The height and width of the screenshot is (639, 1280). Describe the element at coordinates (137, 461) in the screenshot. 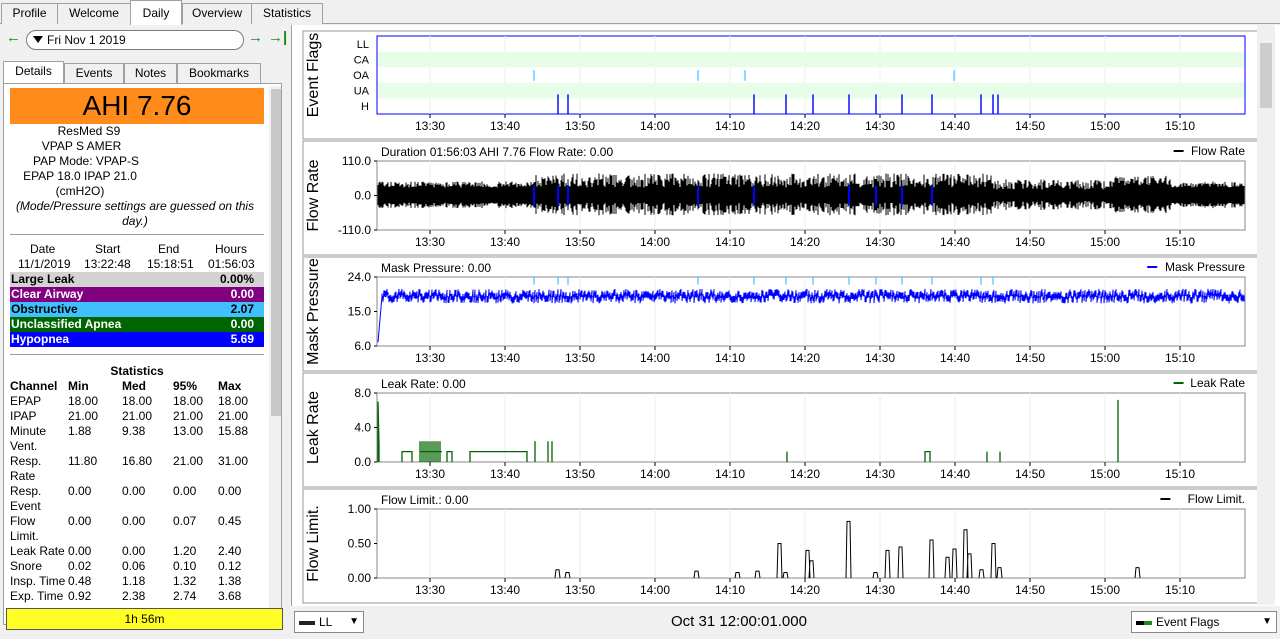

I see `stats-value: 16.80` at that location.